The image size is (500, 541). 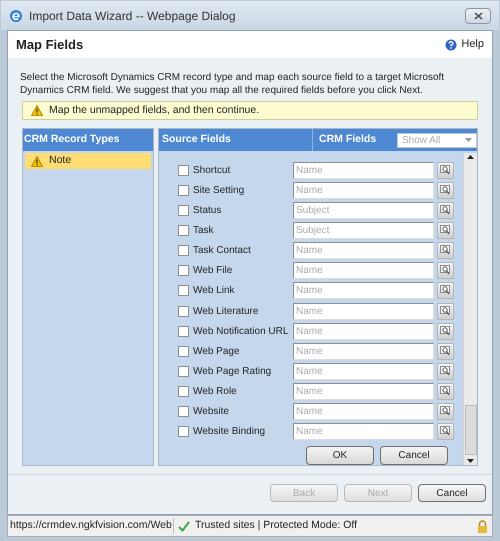 What do you see at coordinates (468, 140) in the screenshot?
I see `caret-icon` at bounding box center [468, 140].